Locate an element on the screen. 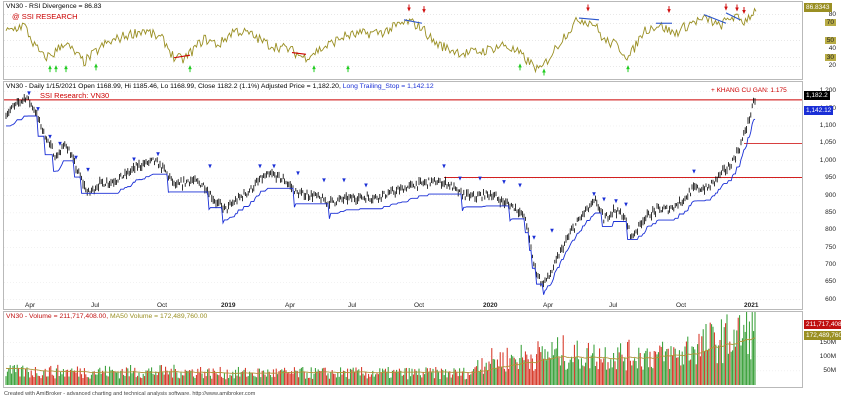 This screenshot has width=841, height=400. price-tick-label: 650 is located at coordinates (830, 282).